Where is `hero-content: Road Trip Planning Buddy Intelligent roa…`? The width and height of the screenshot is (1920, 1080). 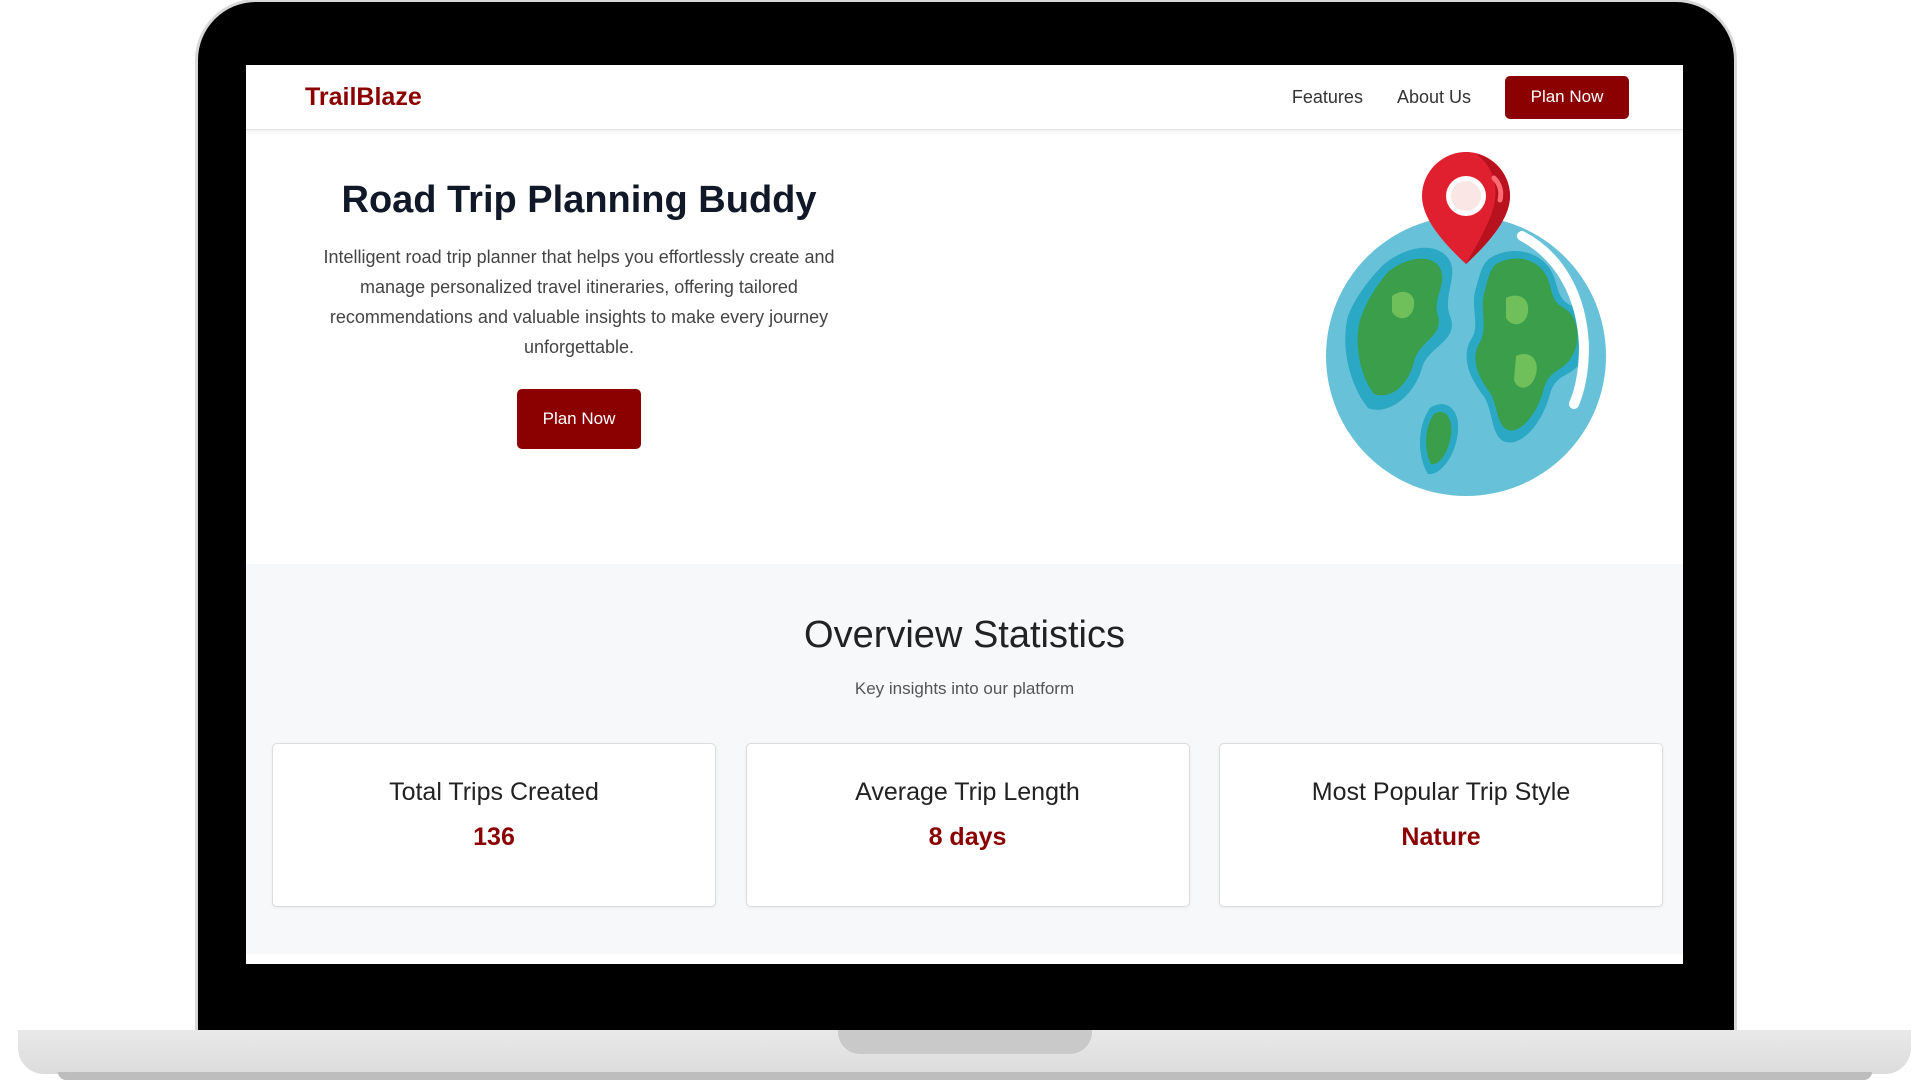 hero-content: Road Trip Planning Buddy Intelligent roa… is located at coordinates (579, 289).